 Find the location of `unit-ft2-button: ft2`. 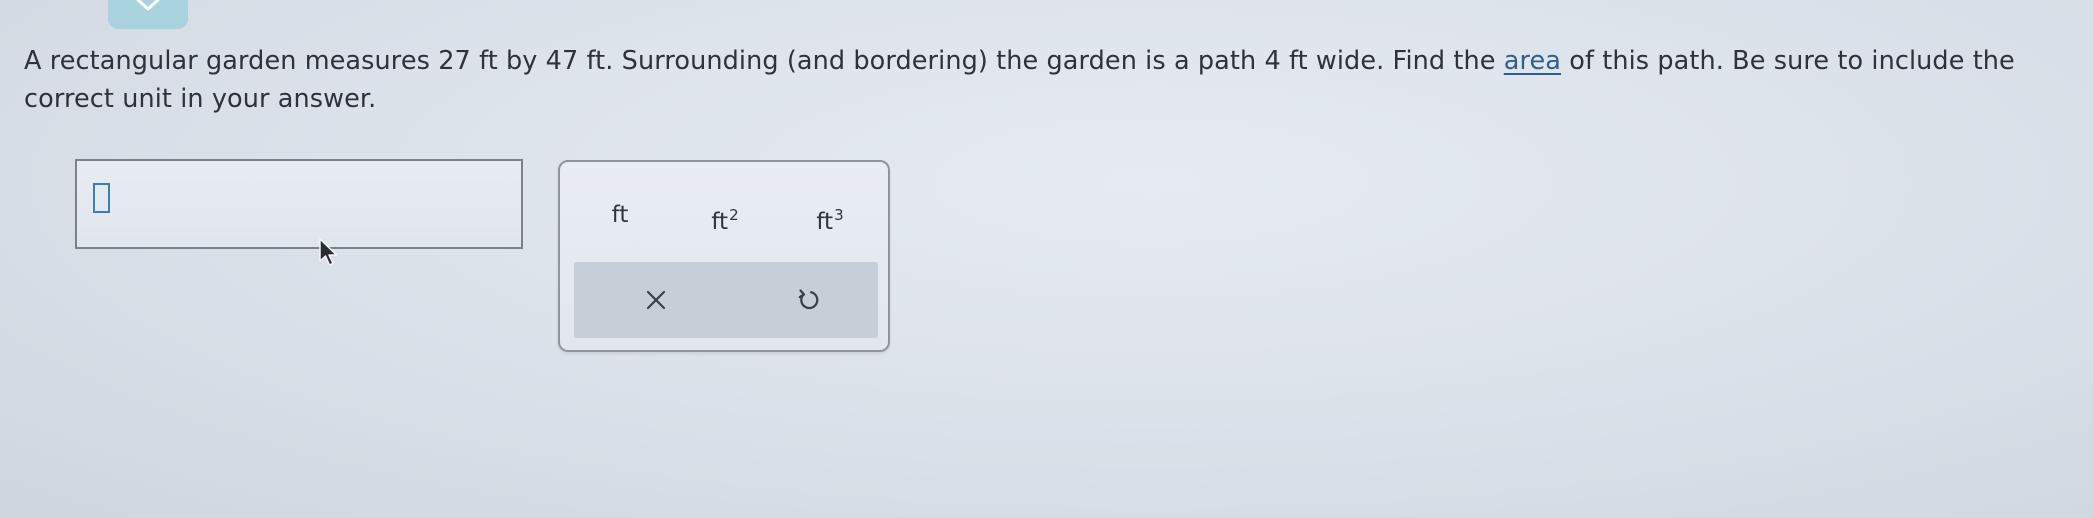

unit-ft2-button: ft2 is located at coordinates (725, 215).